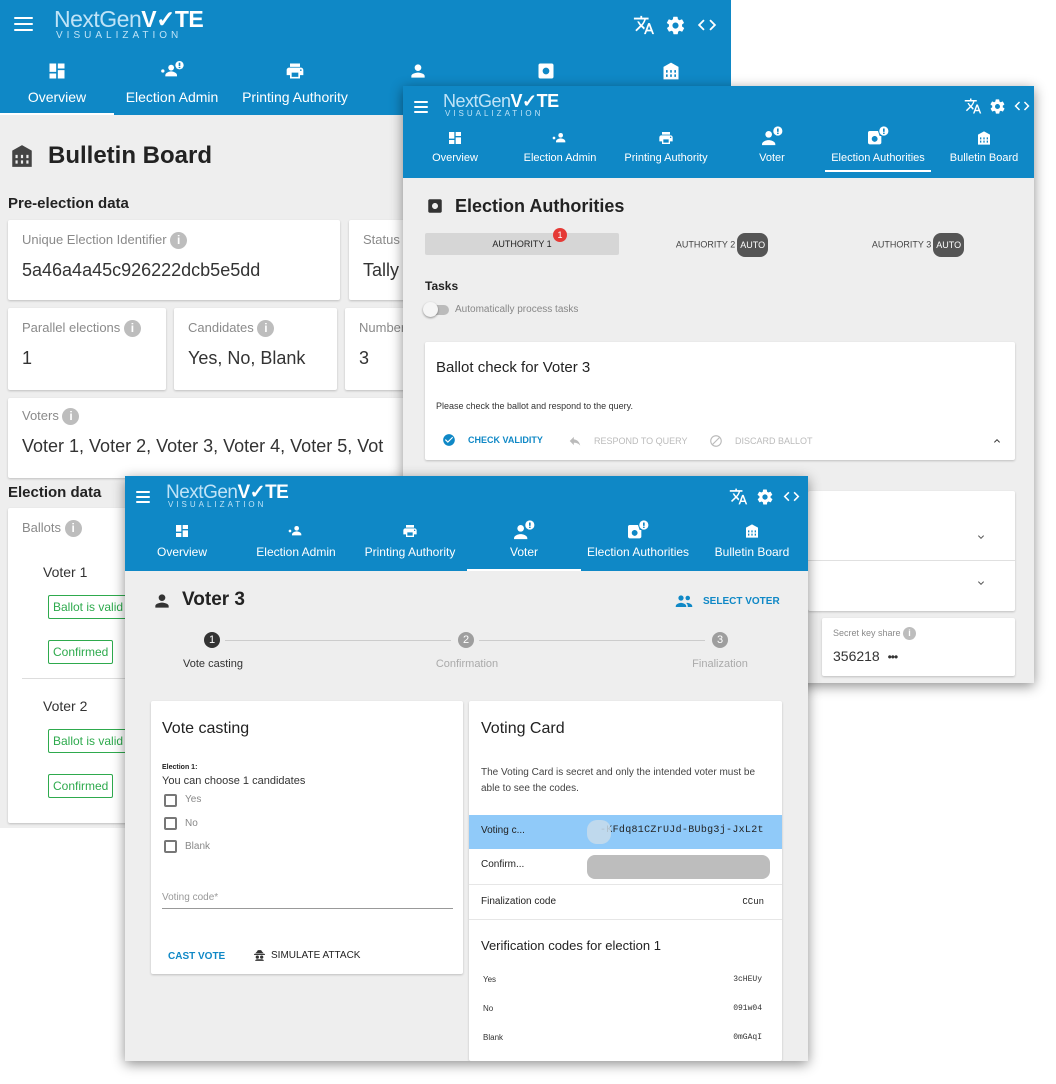  I want to click on checkbox-blank, so click(170, 846).